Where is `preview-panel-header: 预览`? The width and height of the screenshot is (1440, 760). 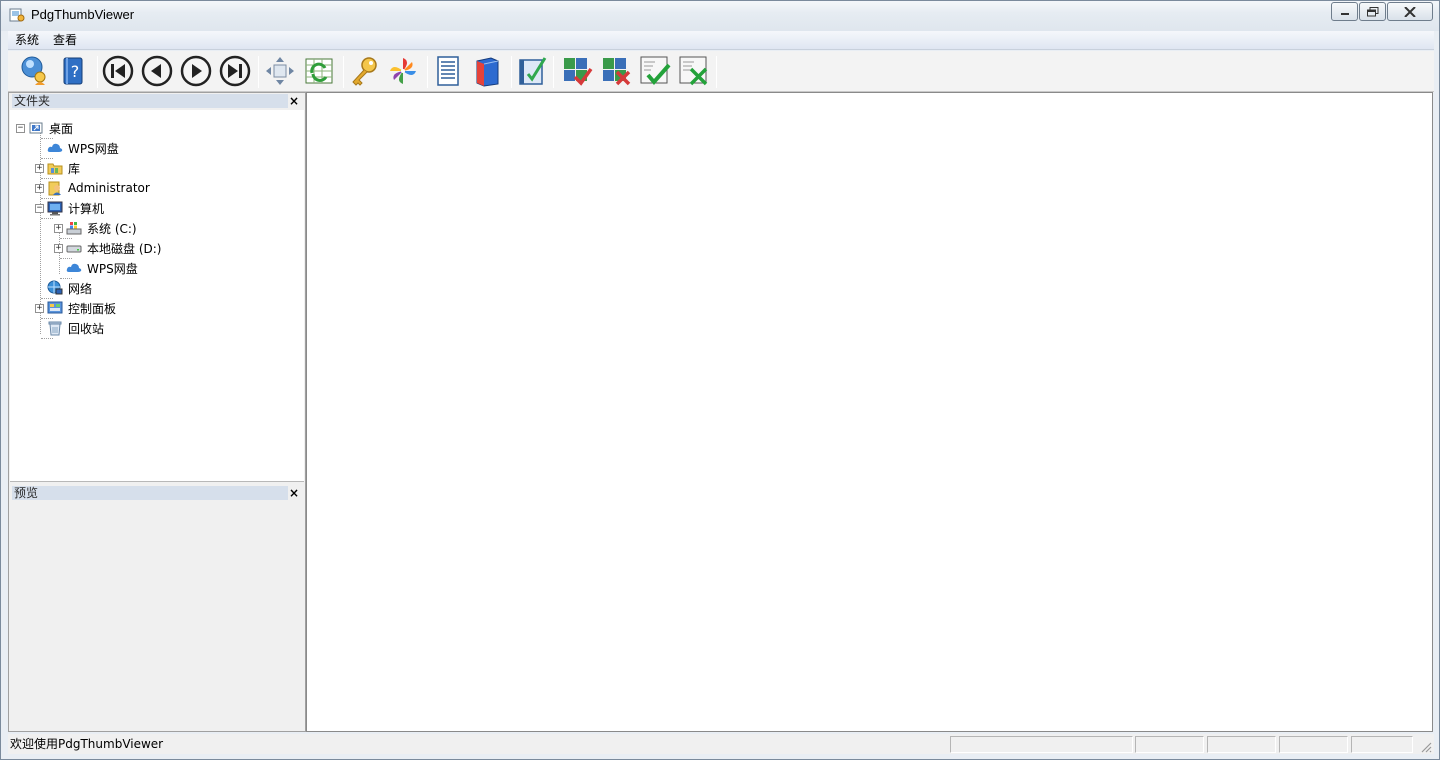
preview-panel-header: 预览 is located at coordinates (150, 493).